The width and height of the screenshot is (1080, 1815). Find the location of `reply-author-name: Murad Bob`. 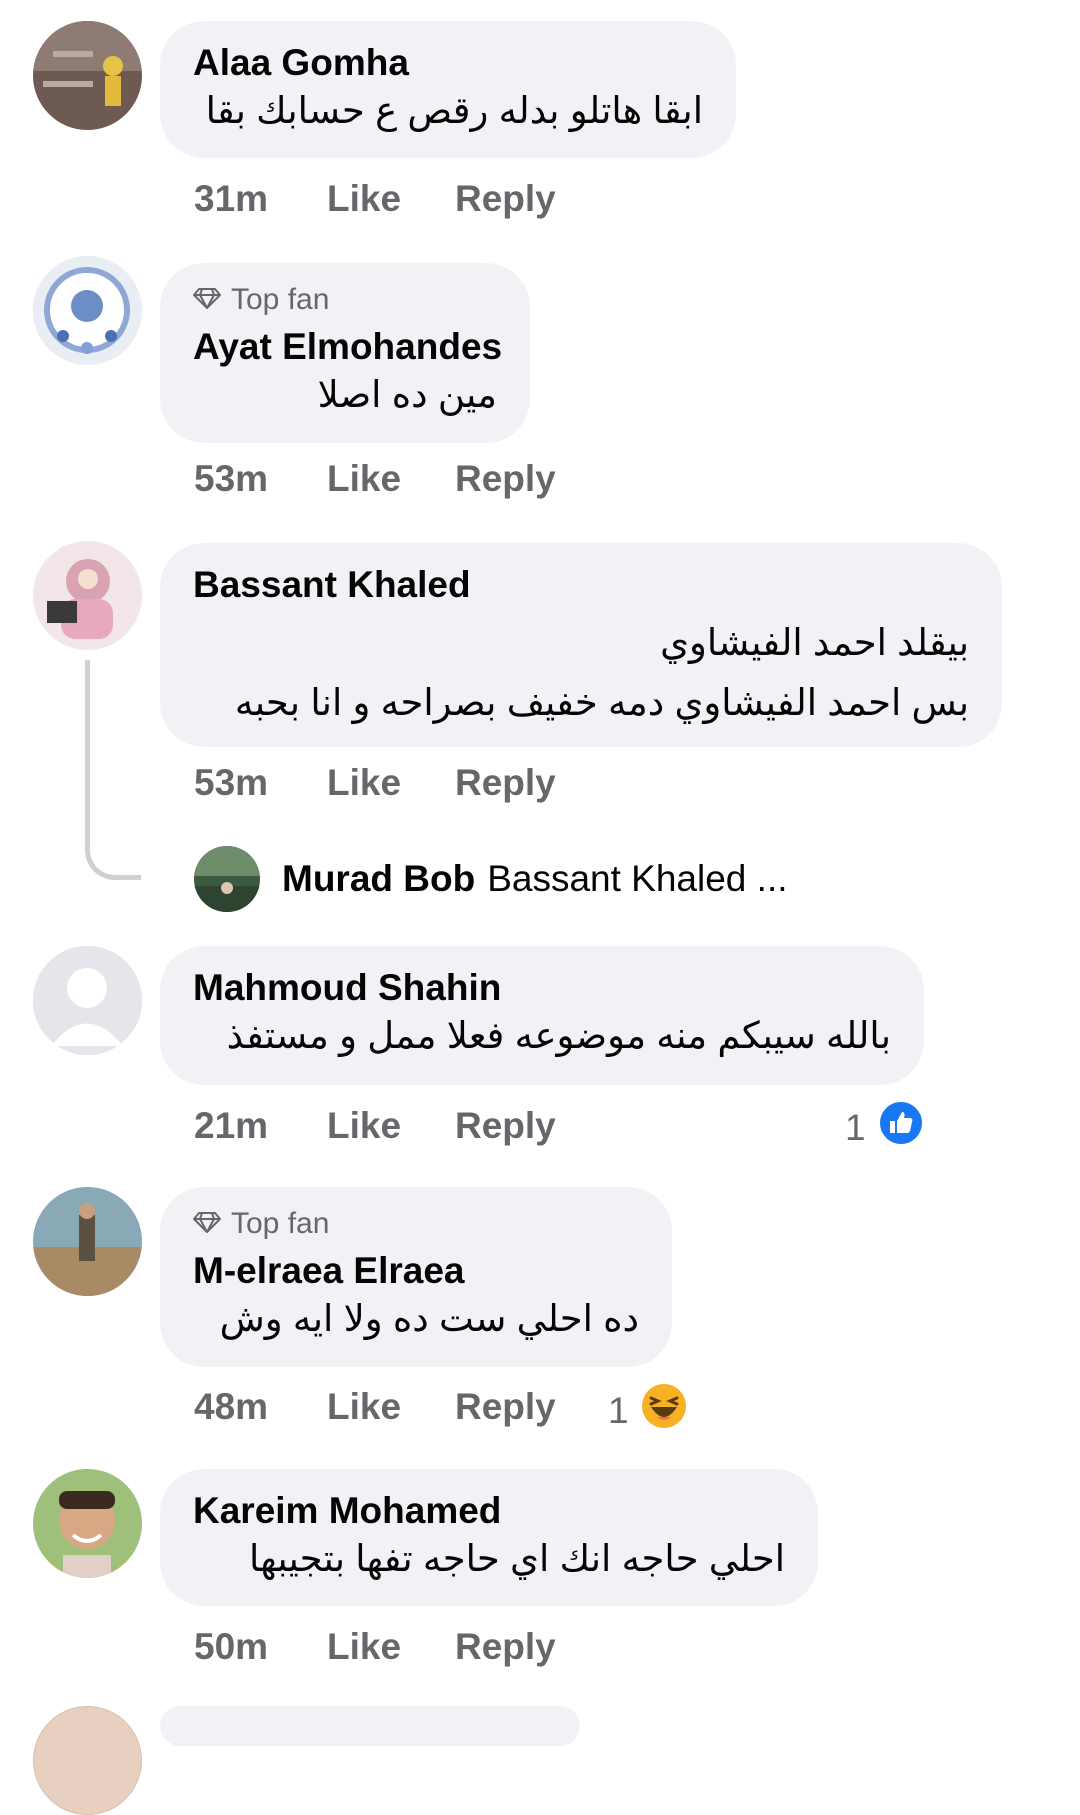

reply-author-name: Murad Bob is located at coordinates (378, 878).